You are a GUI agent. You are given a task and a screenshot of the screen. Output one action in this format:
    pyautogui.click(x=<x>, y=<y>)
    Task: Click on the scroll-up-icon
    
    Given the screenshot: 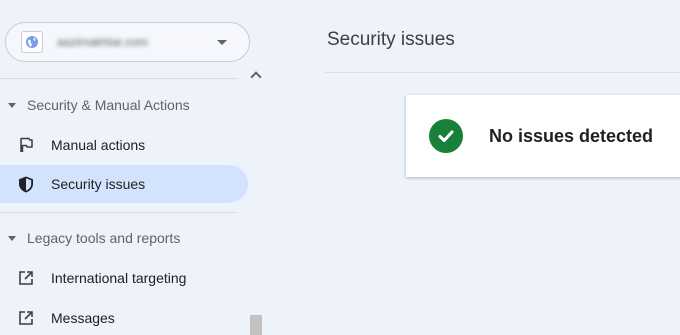 What is the action you would take?
    pyautogui.click(x=256, y=77)
    